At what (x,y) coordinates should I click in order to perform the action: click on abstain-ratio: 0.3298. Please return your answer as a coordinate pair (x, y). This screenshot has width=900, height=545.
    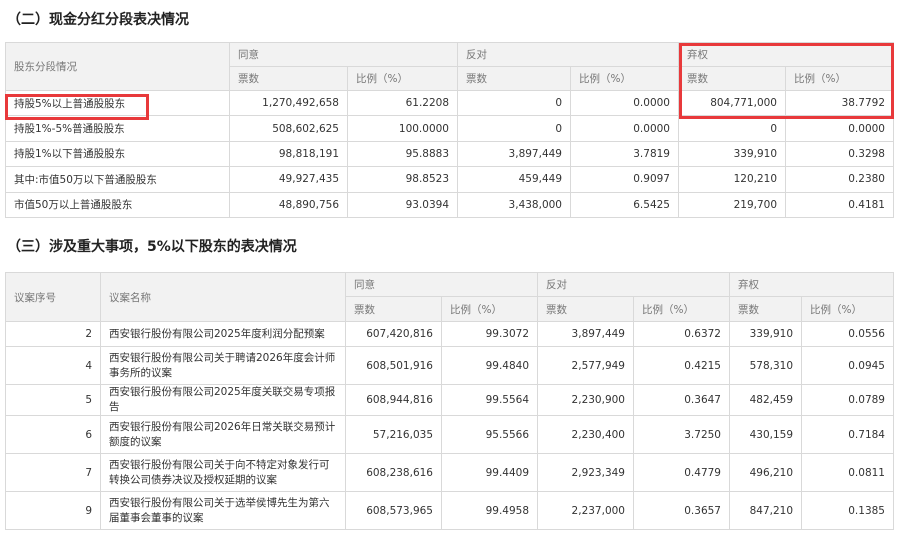
    Looking at the image, I should click on (839, 154).